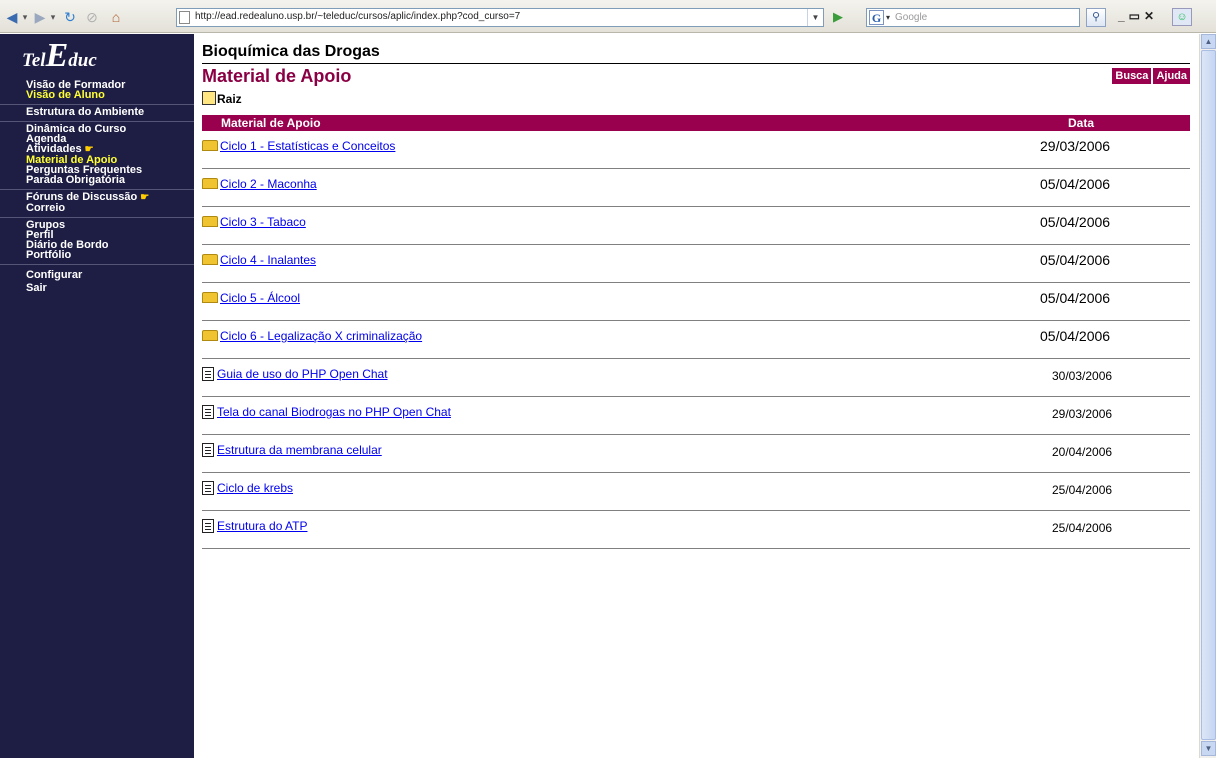  What do you see at coordinates (334, 412) in the screenshot?
I see `material-link: Tela do canal Biodrogas no PHP Open Chat` at bounding box center [334, 412].